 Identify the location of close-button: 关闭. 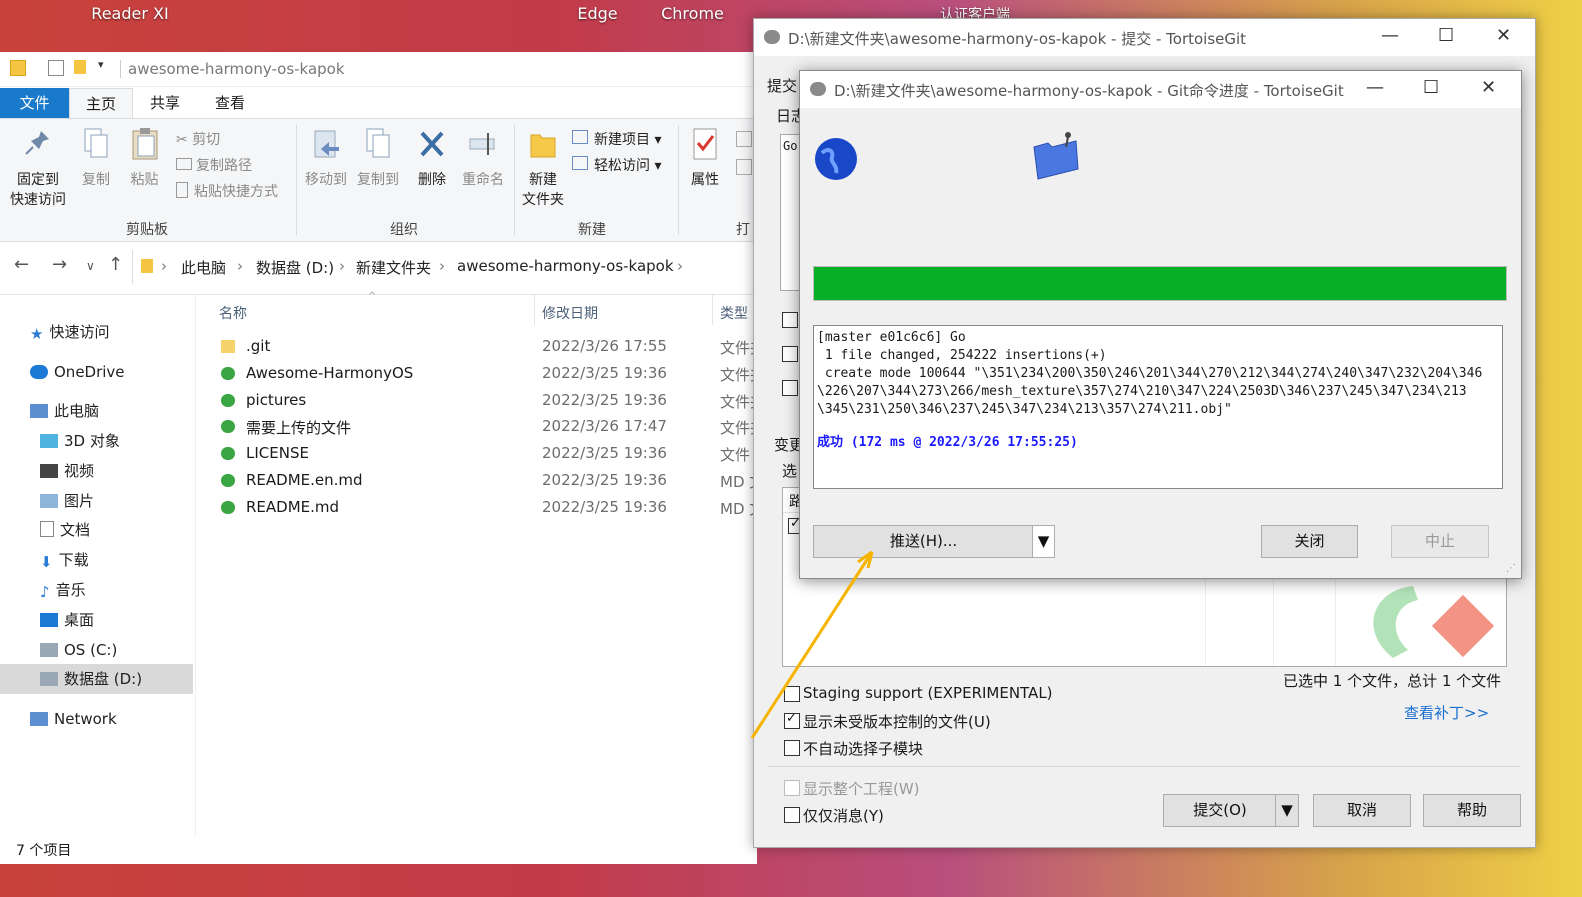
(1309, 541).